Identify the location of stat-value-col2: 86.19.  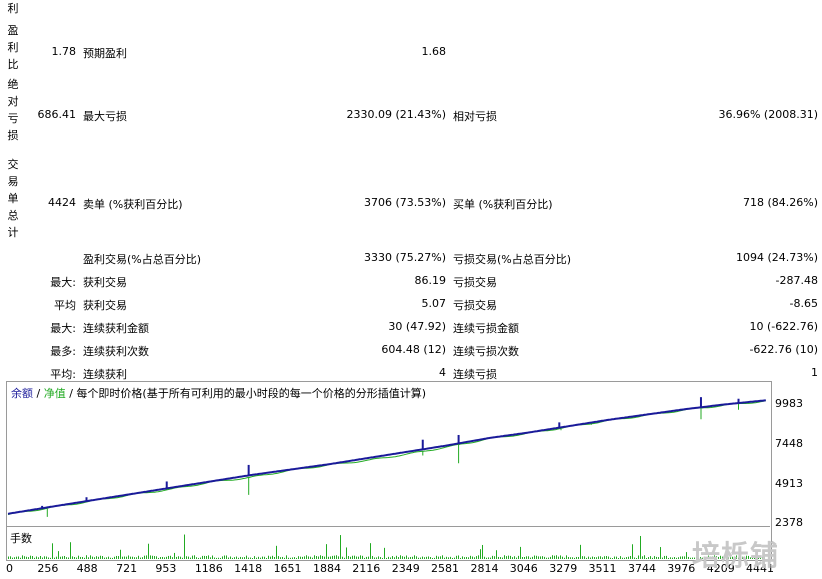
(430, 280).